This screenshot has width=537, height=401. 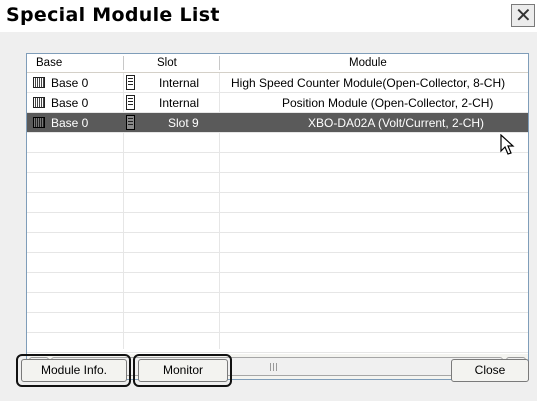 What do you see at coordinates (49, 63) in the screenshot?
I see `column-header-base: Base` at bounding box center [49, 63].